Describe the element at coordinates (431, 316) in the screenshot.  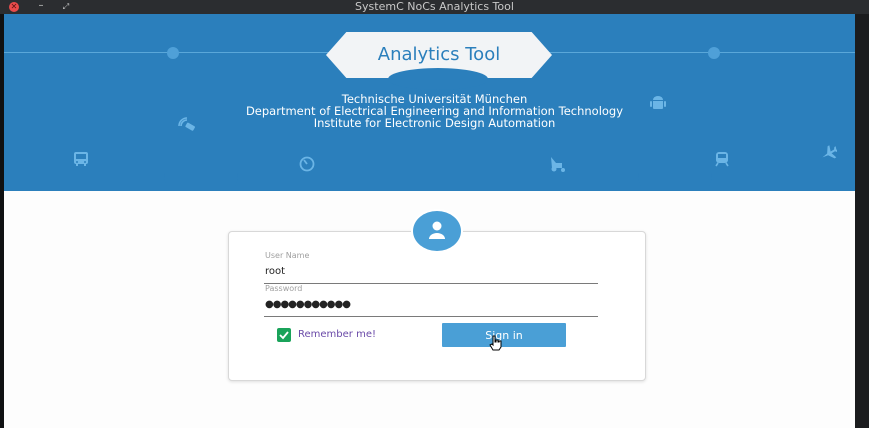
I see `password-underline` at that location.